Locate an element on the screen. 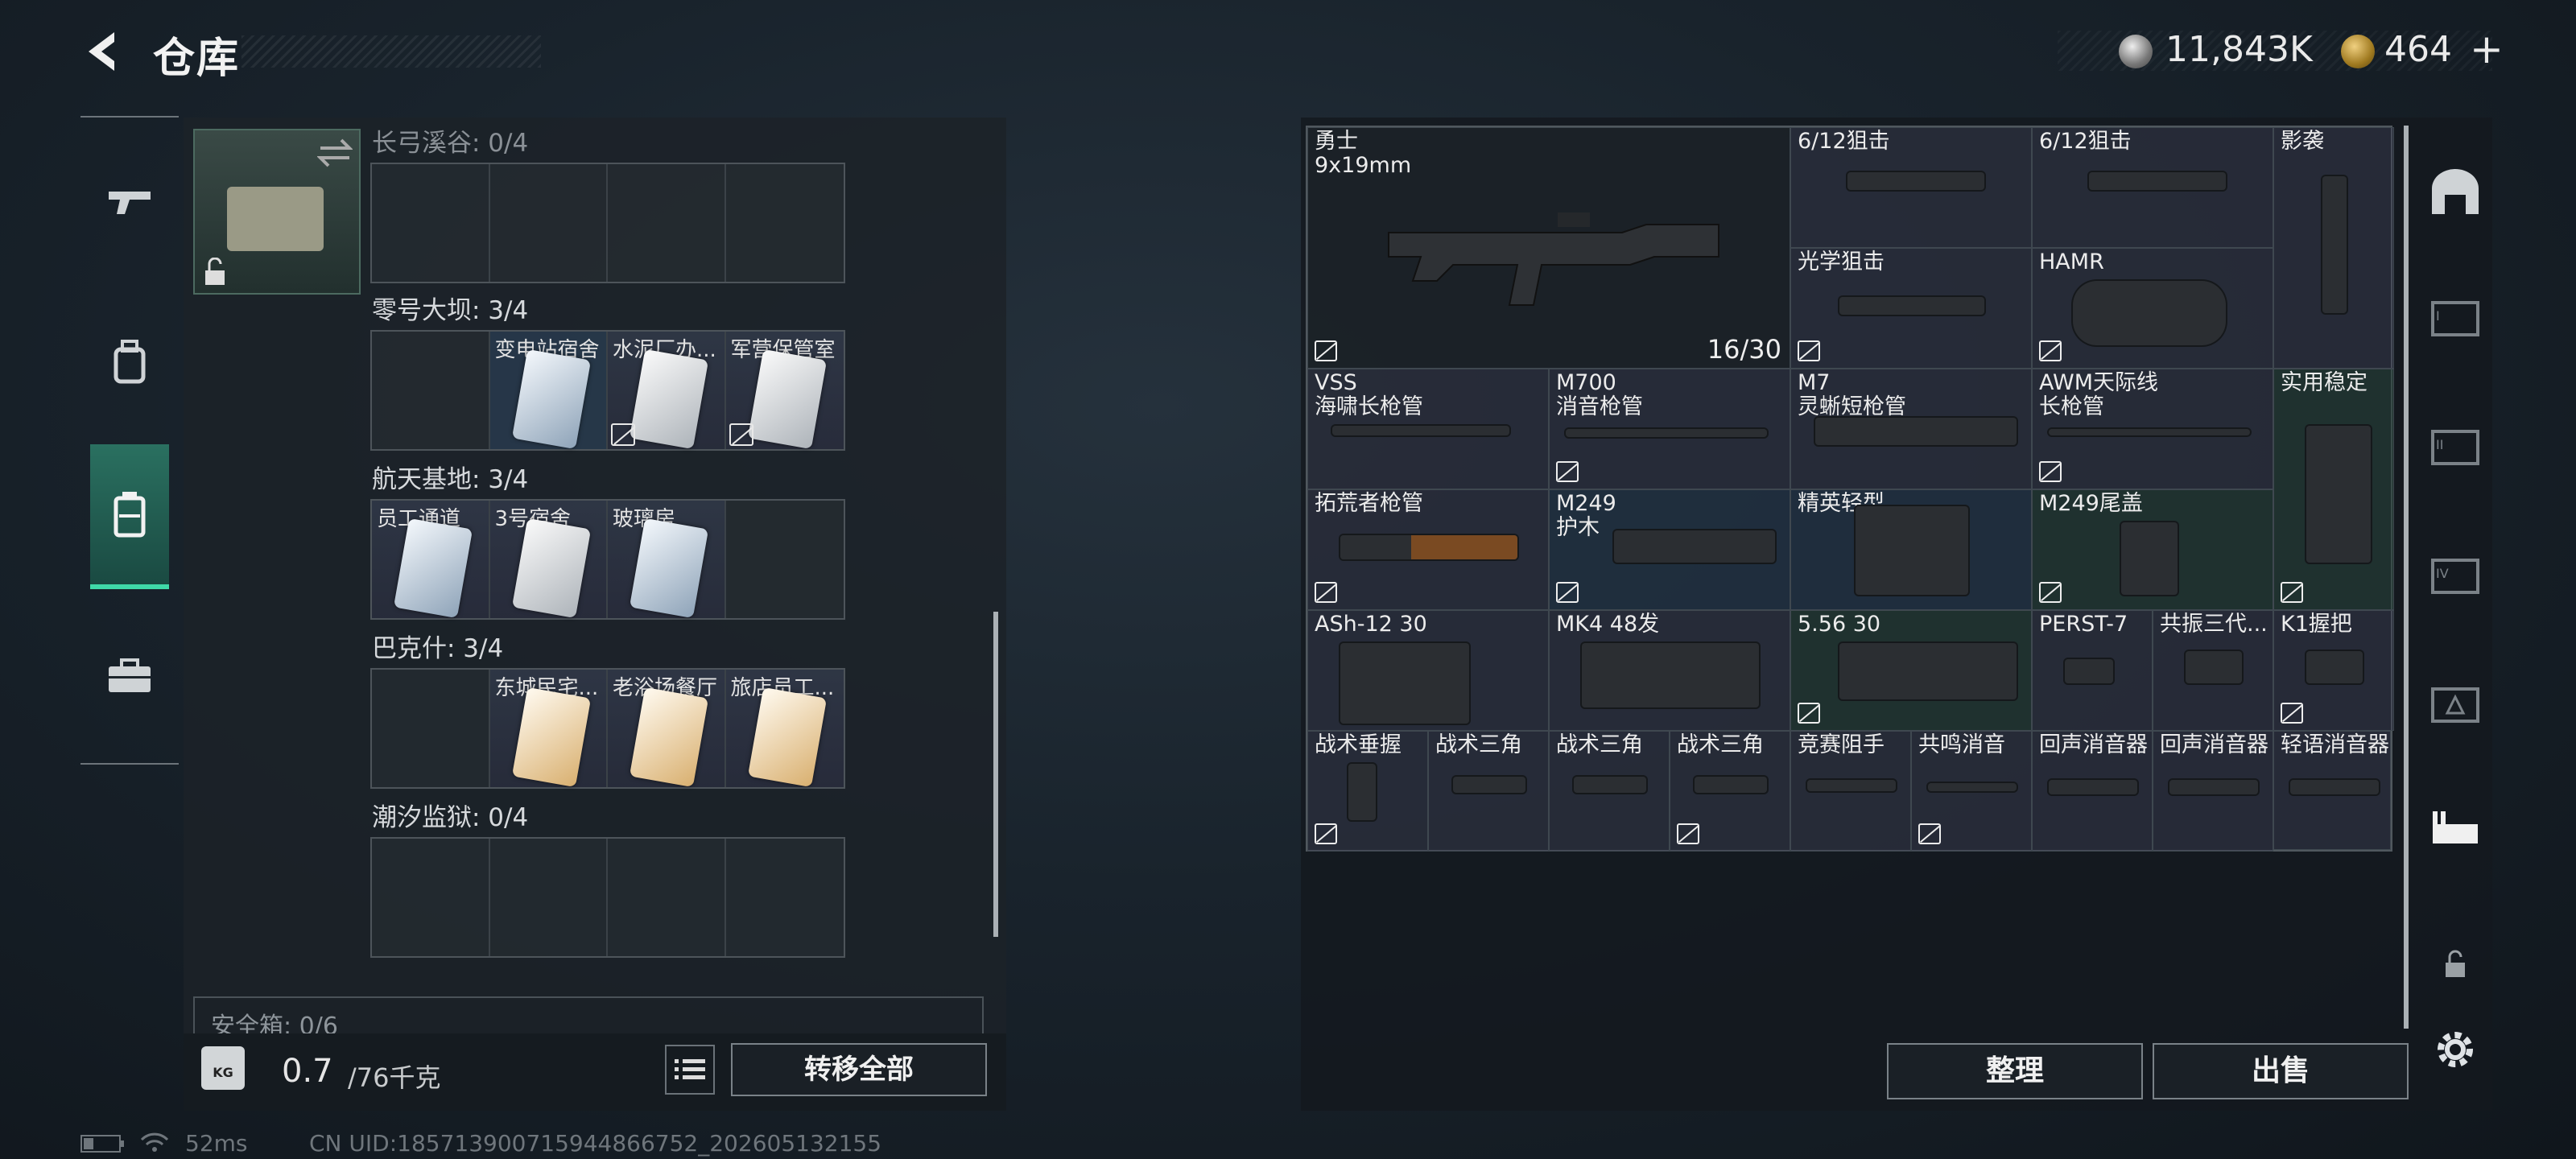 Image resolution: width=2576 pixels, height=1159 pixels. stash-item: 影袭 is located at coordinates (2333, 248).